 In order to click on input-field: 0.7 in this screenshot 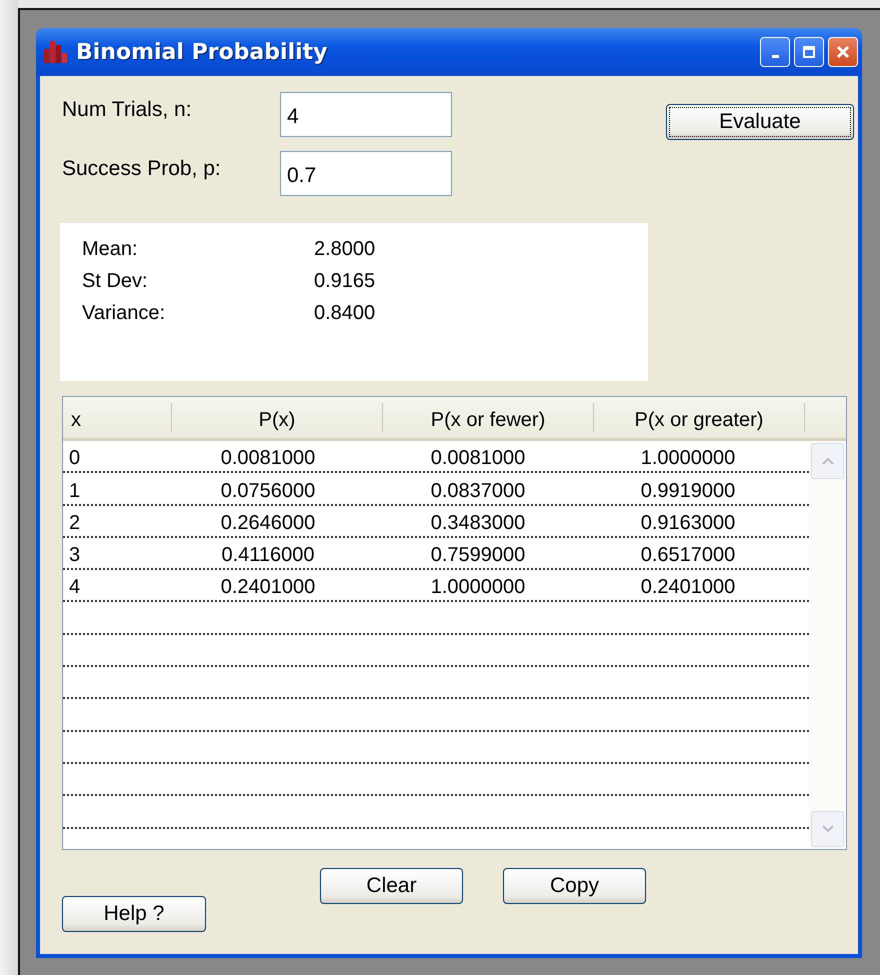, I will do `click(366, 173)`.